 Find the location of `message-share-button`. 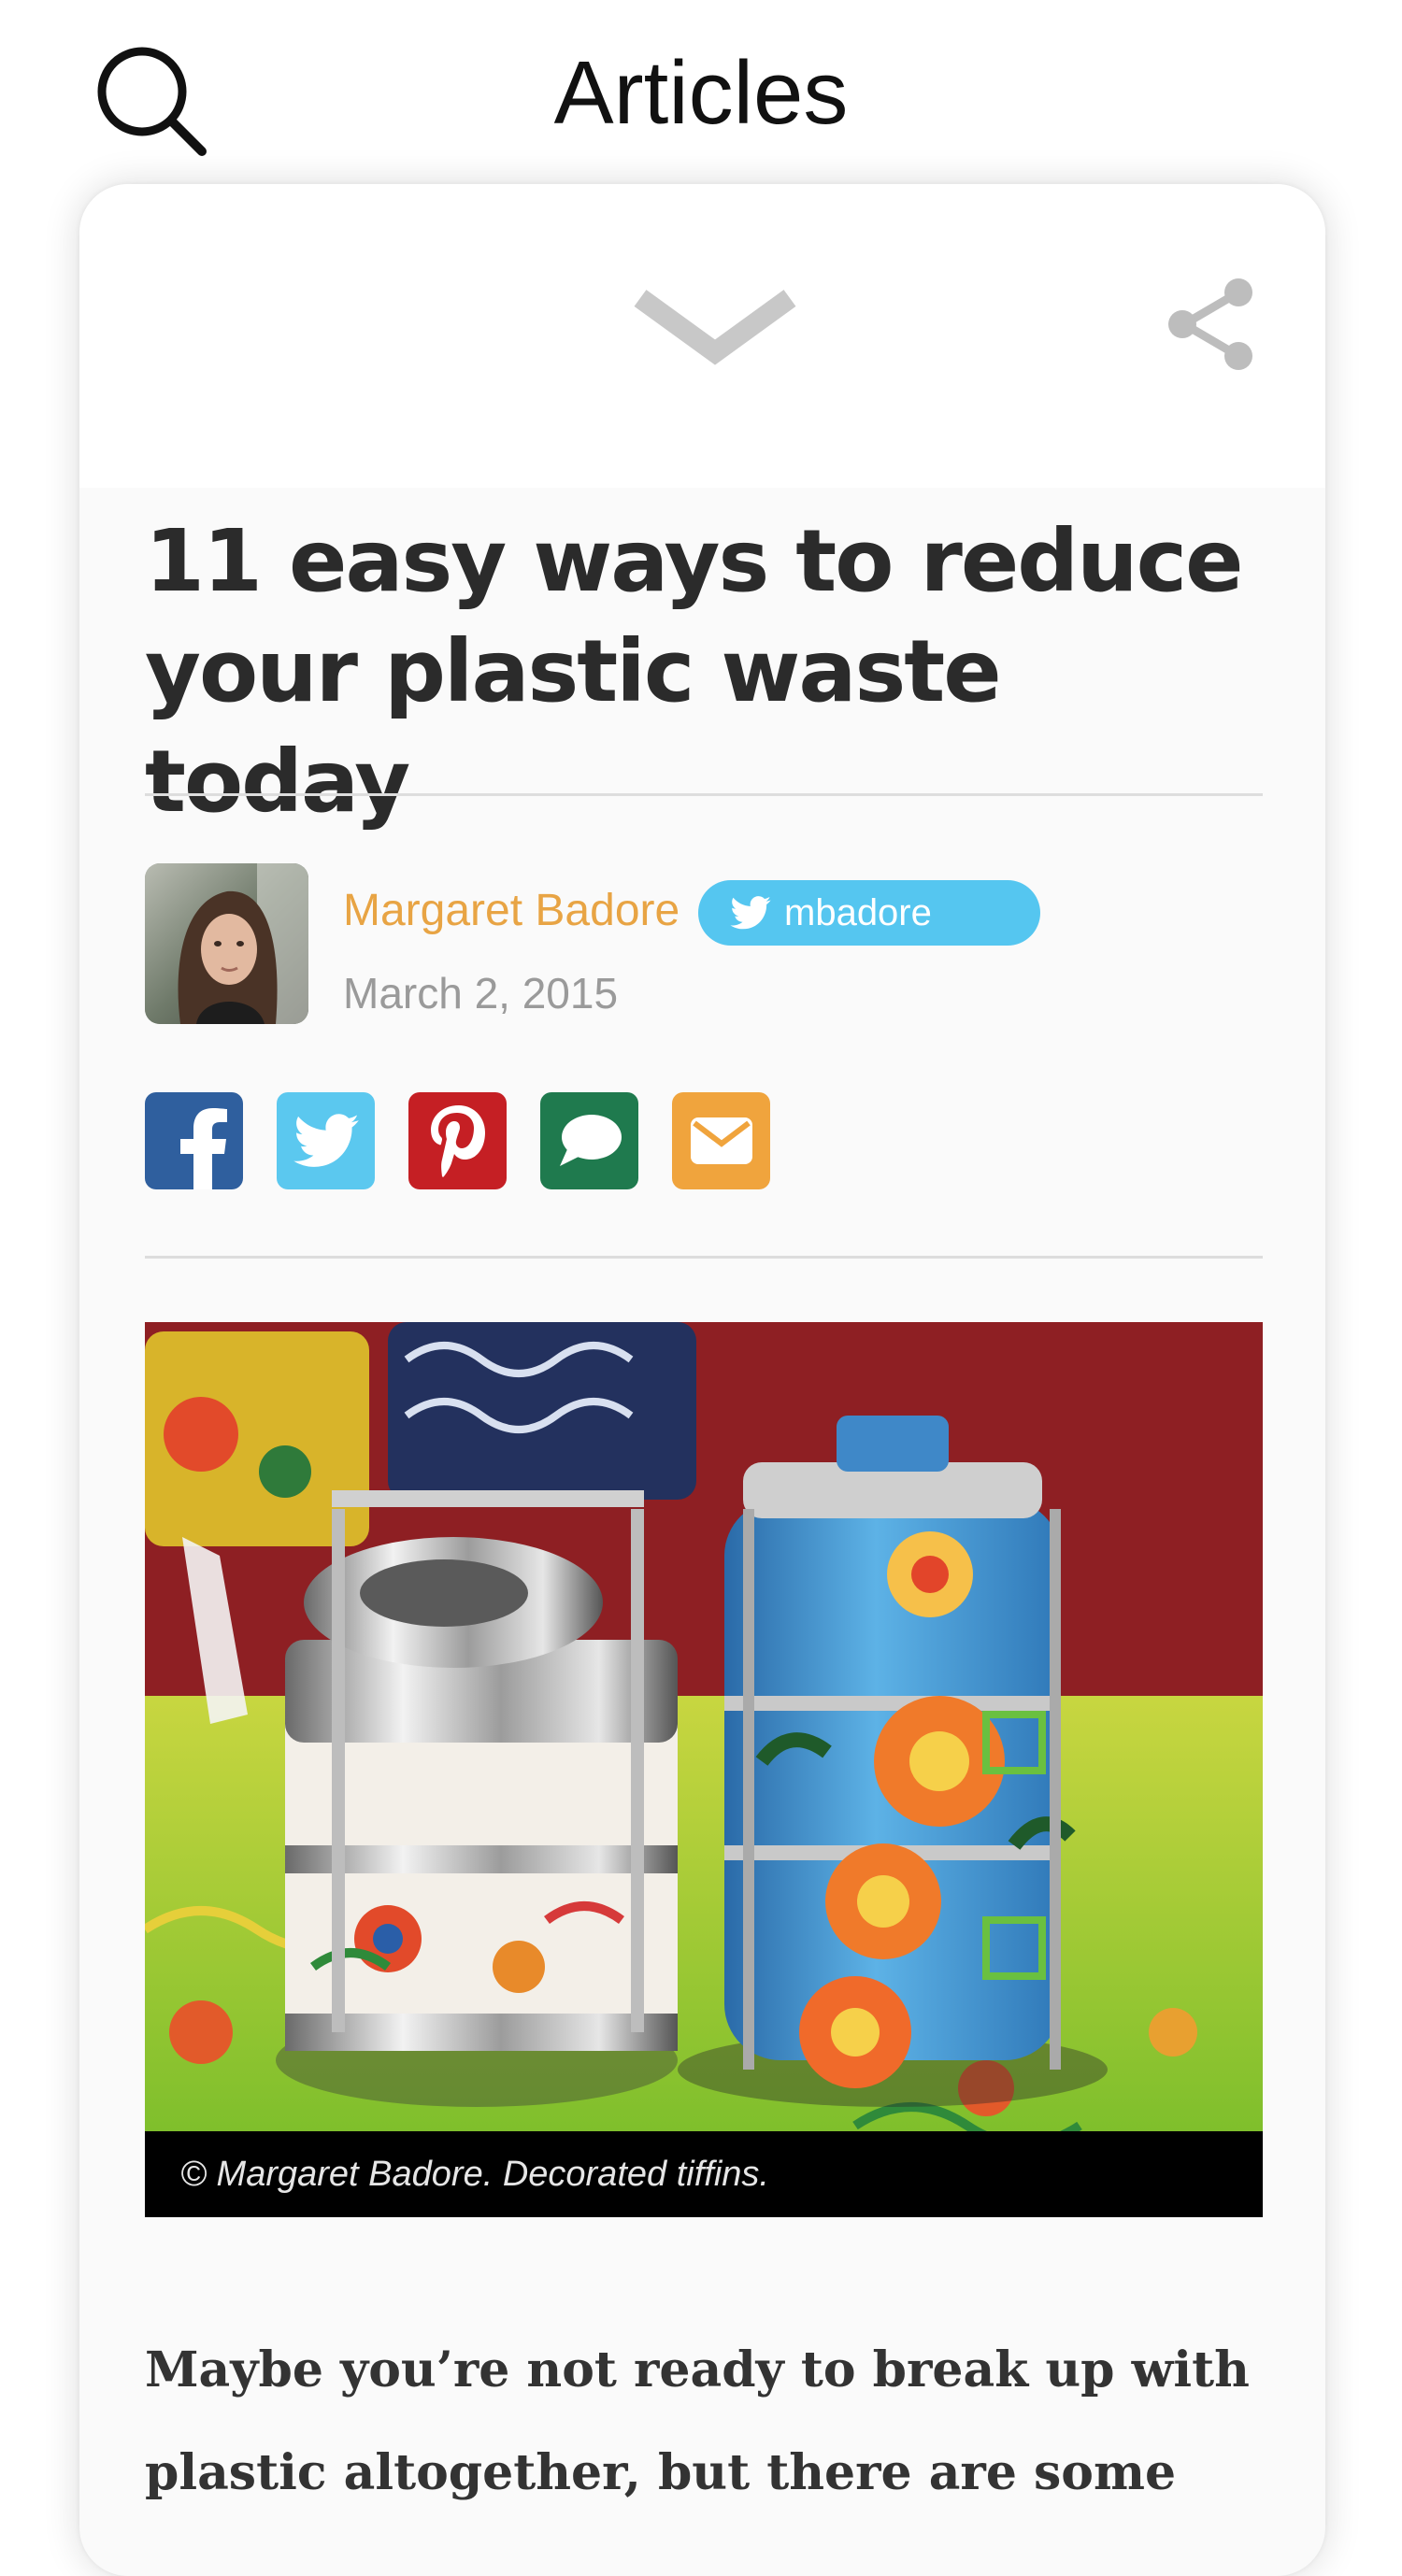

message-share-button is located at coordinates (589, 1140).